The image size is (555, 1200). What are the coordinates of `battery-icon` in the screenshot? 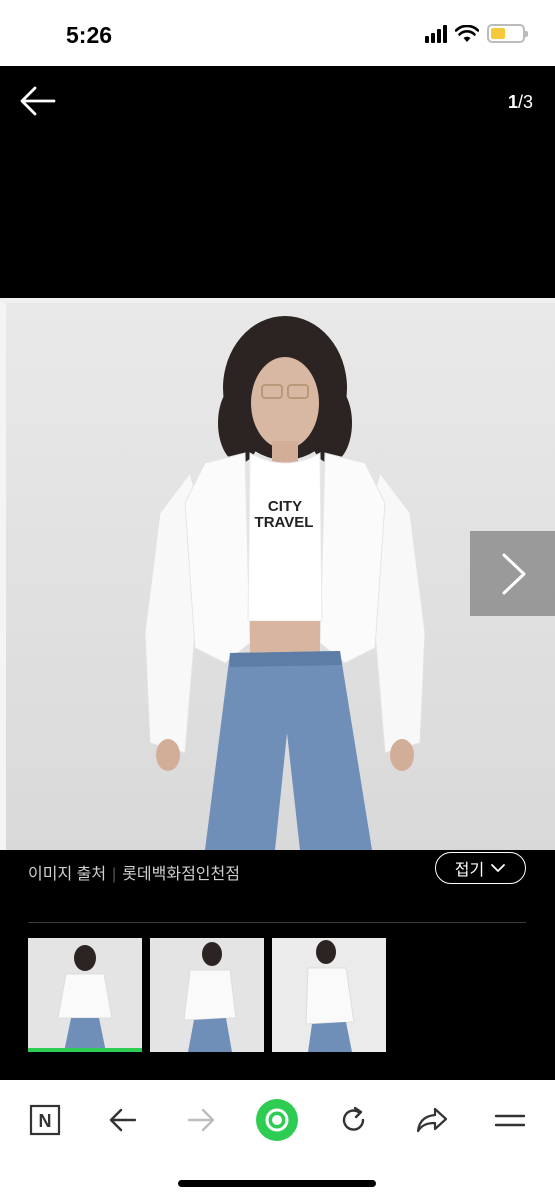 It's located at (507, 33).